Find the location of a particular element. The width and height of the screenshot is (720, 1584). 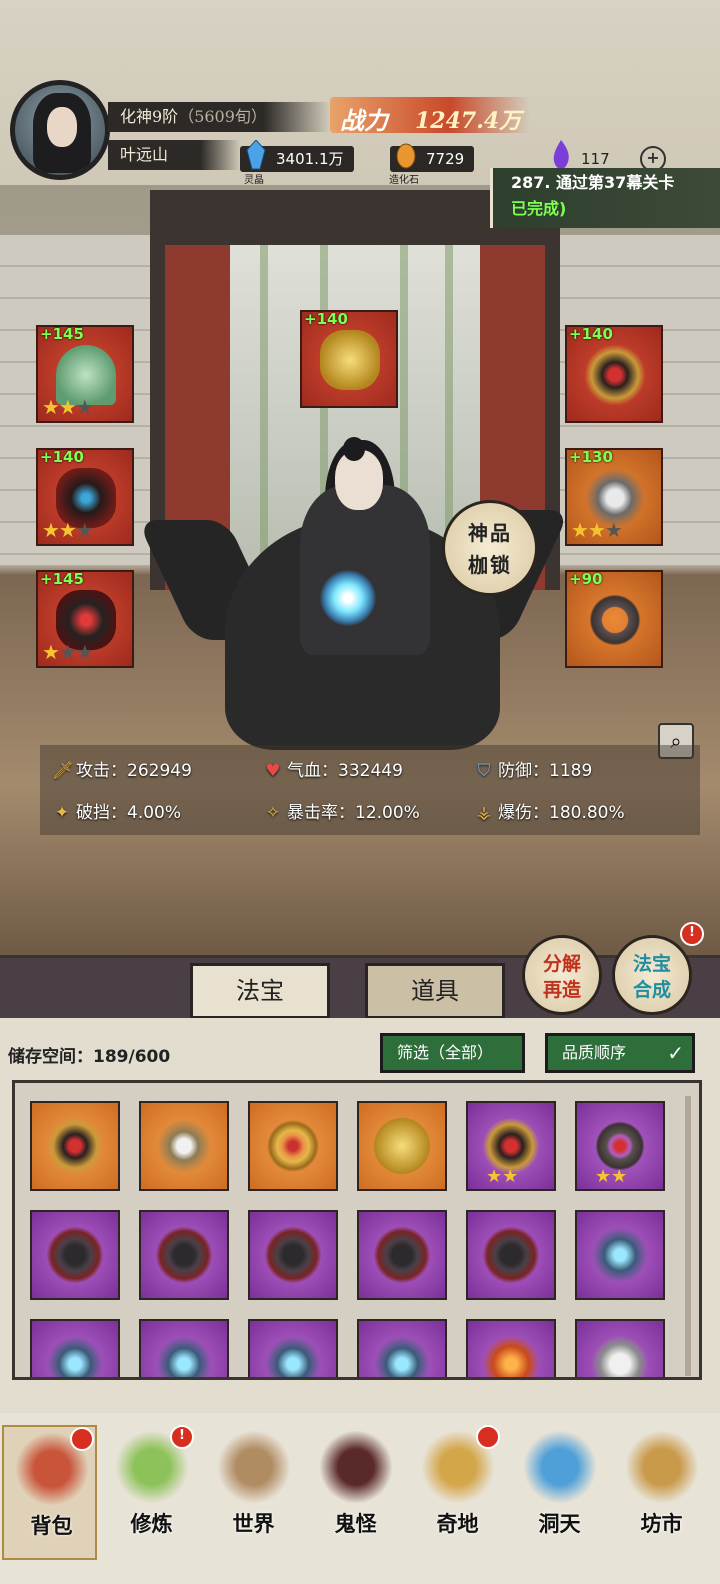

quest-banner: 287. 通过第37幕关卡 已完成) is located at coordinates (605, 198).